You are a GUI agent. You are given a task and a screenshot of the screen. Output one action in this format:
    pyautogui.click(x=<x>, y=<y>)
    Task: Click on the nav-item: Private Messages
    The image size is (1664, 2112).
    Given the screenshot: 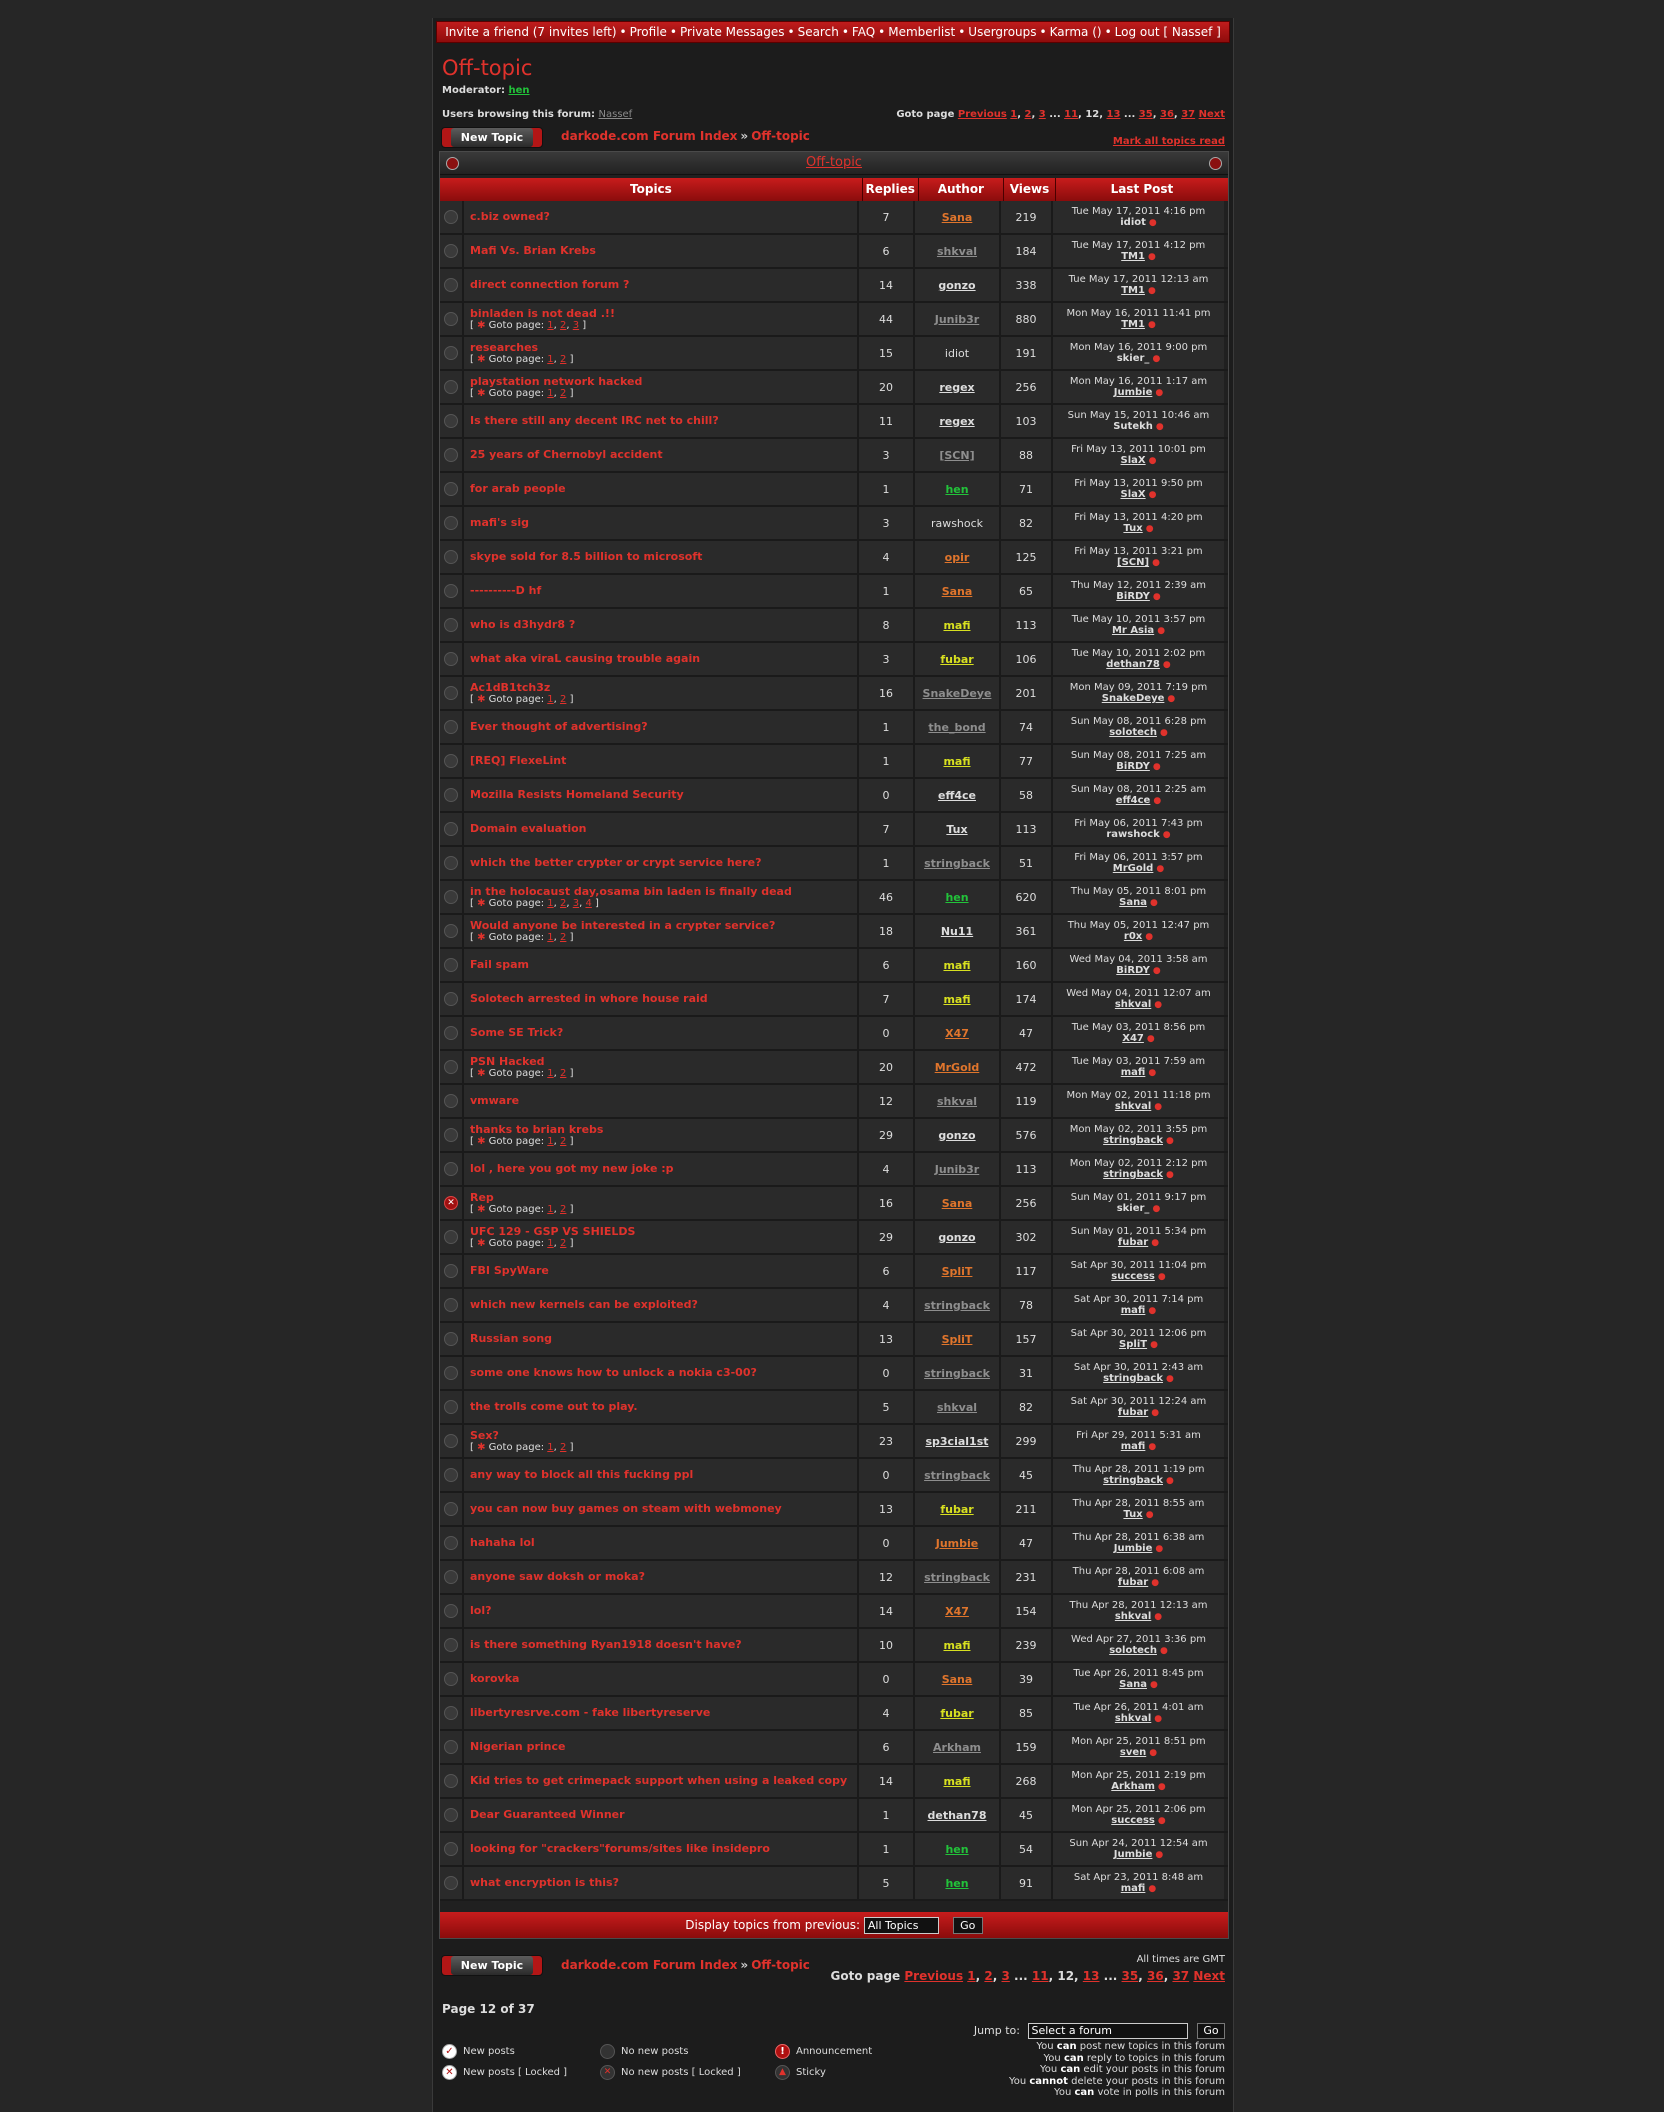 What is the action you would take?
    pyautogui.click(x=732, y=32)
    